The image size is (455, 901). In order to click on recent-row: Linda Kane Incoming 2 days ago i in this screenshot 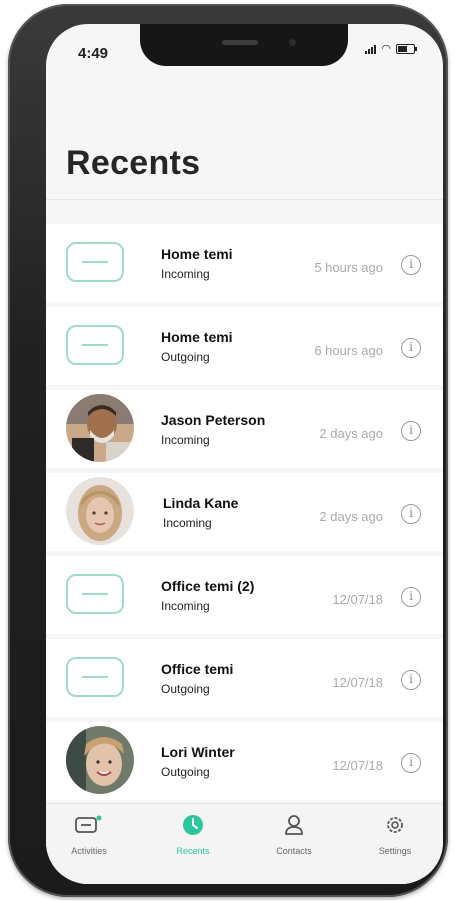, I will do `click(244, 512)`.